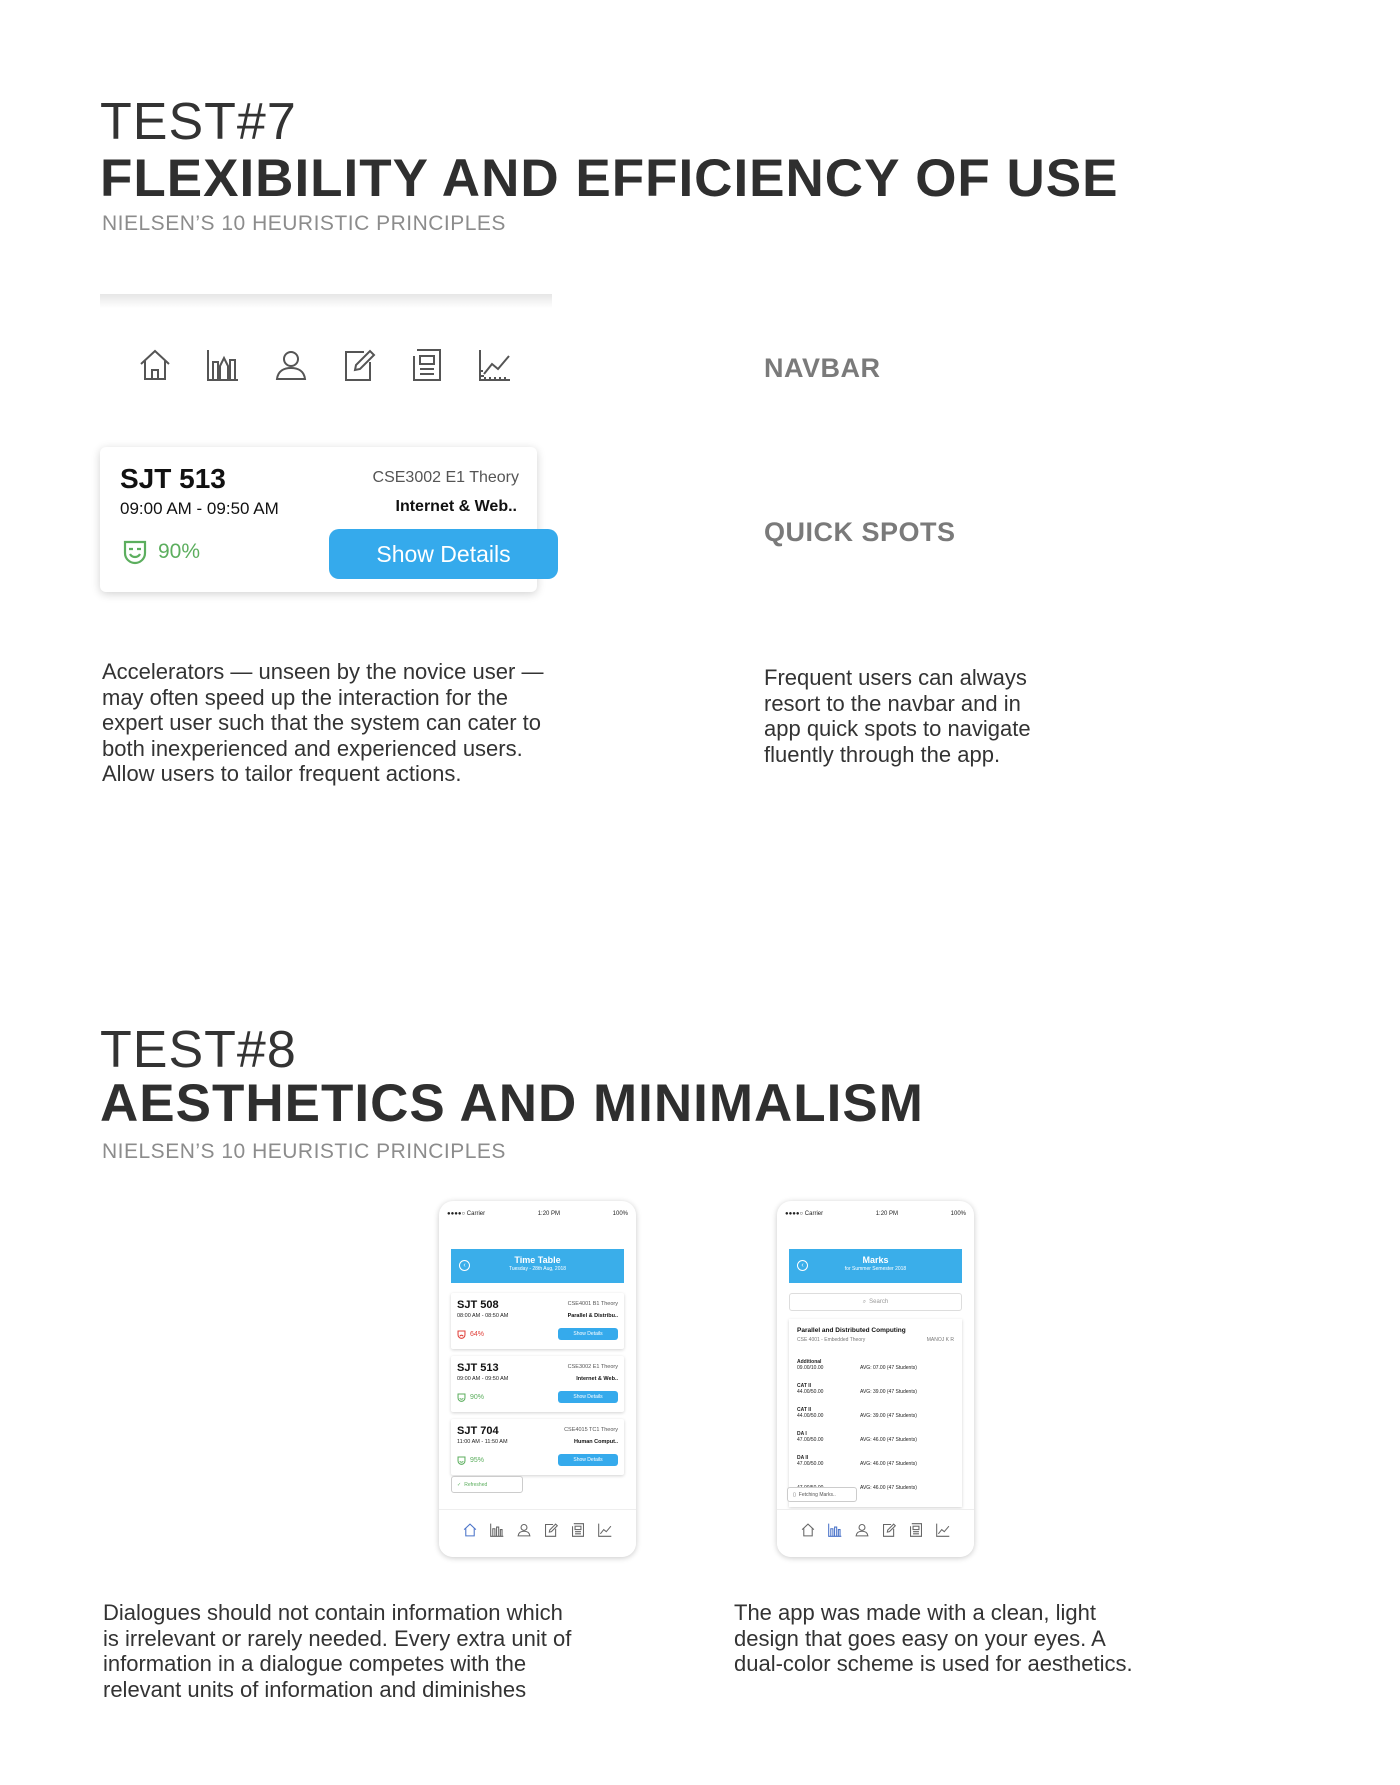  Describe the element at coordinates (620, 1214) in the screenshot. I see `battery: 100%` at that location.